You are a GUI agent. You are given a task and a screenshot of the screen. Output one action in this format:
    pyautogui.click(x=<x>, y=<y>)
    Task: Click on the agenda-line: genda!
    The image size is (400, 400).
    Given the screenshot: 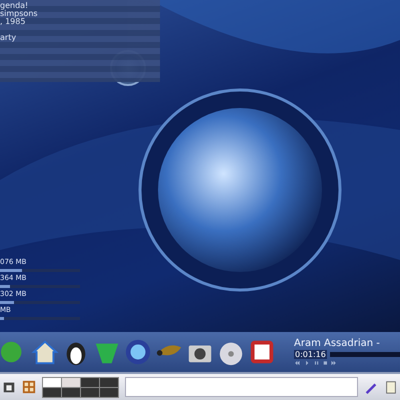 What is the action you would take?
    pyautogui.click(x=14, y=6)
    